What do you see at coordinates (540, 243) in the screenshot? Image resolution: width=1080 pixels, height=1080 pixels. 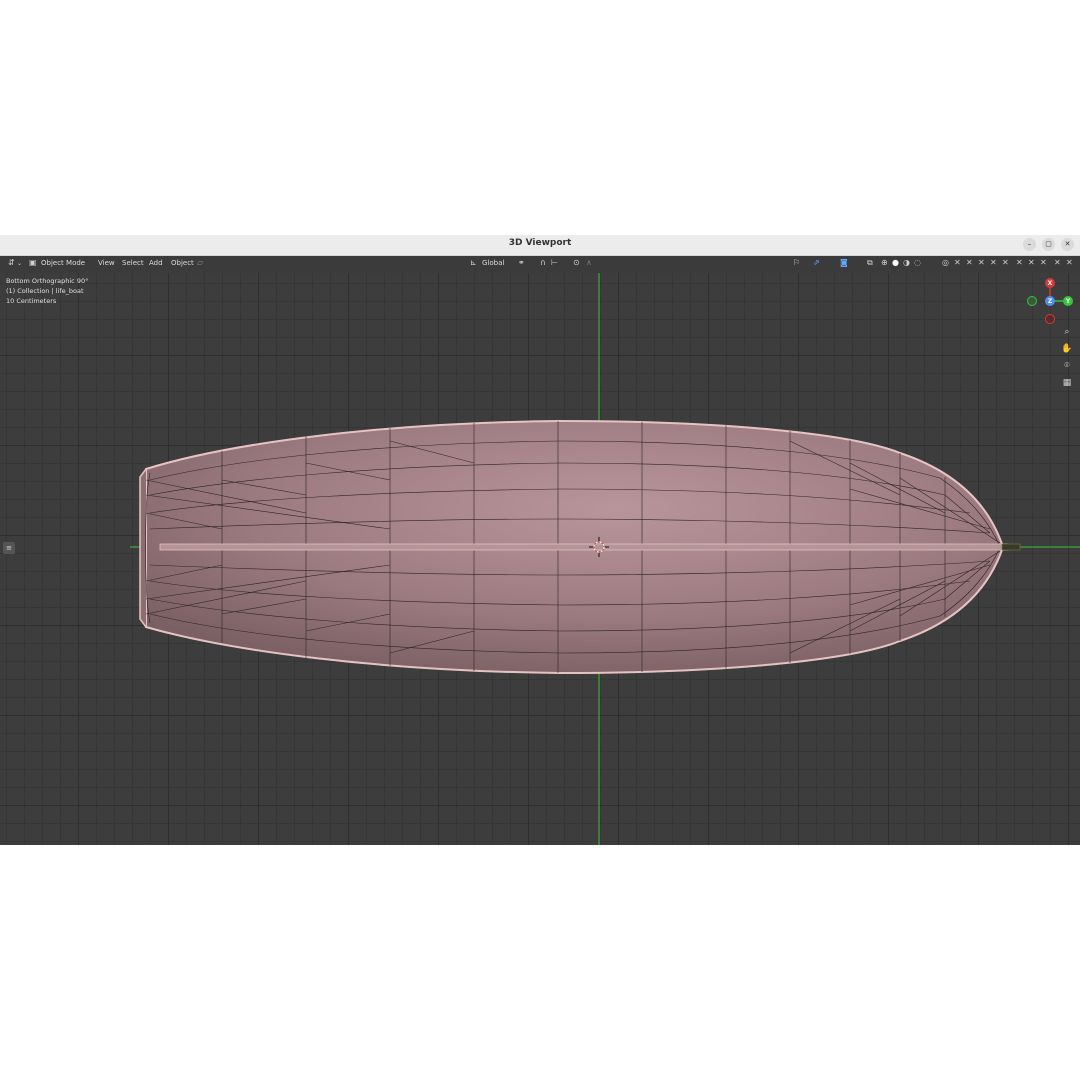 I see `window-title: 3D Viewport` at bounding box center [540, 243].